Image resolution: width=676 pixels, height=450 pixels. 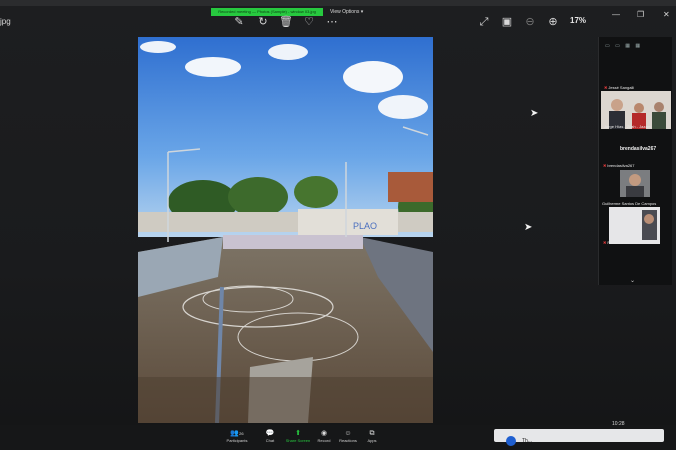 What do you see at coordinates (507, 22) in the screenshot?
I see `original-size-icon: ▣` at bounding box center [507, 22].